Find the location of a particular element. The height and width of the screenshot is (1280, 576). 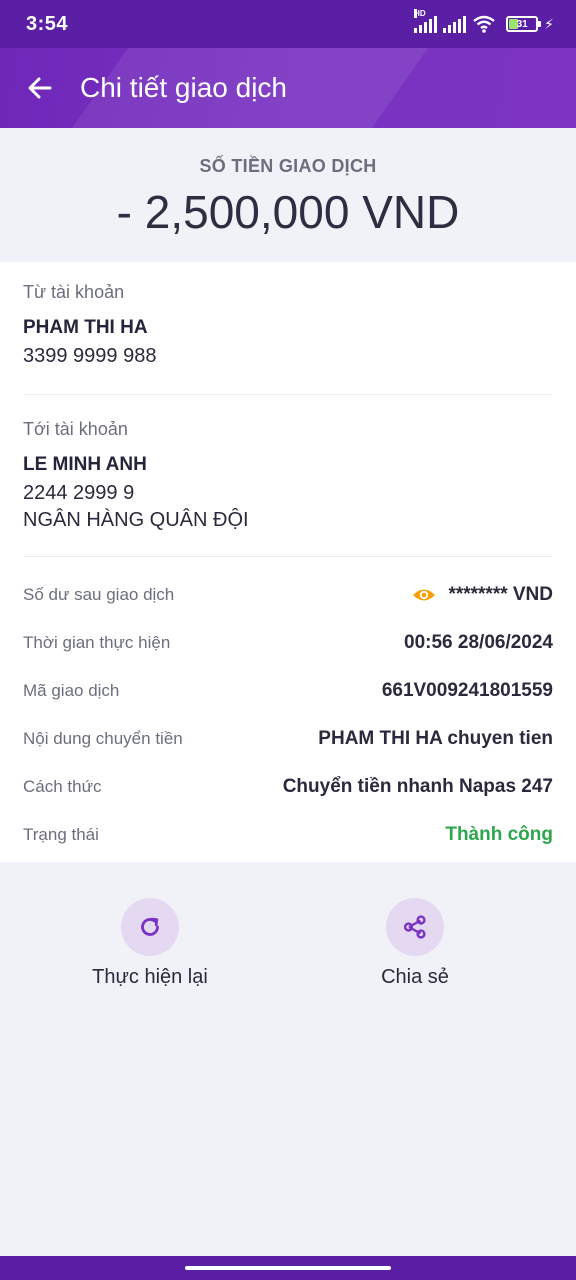

method-label: Cách thức is located at coordinates (62, 786).